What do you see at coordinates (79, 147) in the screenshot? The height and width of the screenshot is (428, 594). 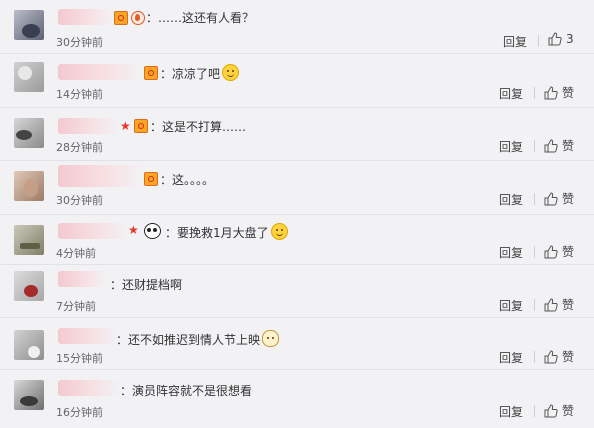 I see `comment-time: 28分钟前` at bounding box center [79, 147].